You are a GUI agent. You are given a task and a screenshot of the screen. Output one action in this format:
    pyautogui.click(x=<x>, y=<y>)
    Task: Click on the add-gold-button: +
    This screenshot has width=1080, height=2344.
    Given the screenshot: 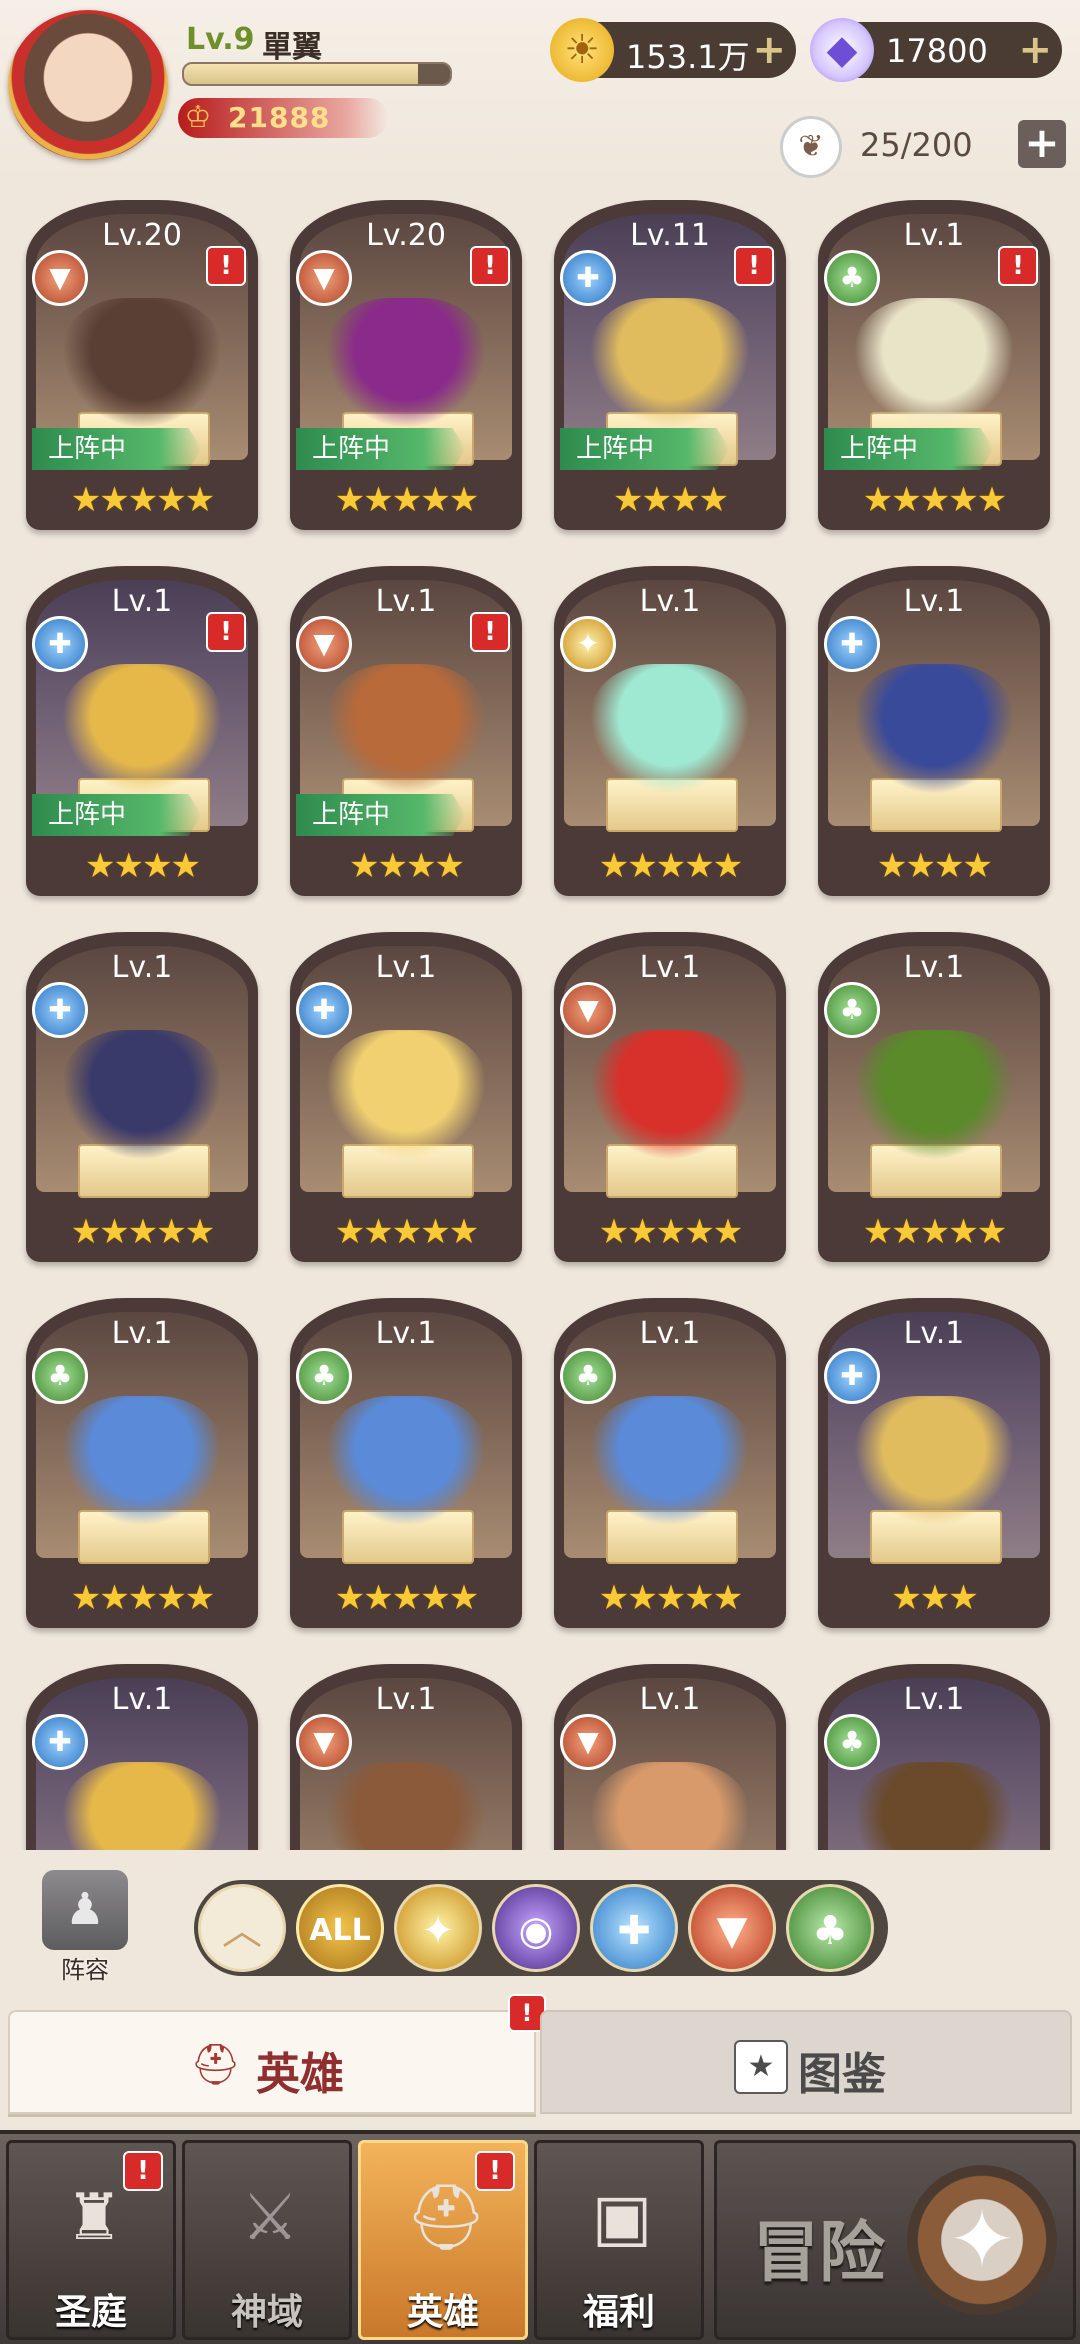 What is the action you would take?
    pyautogui.click(x=769, y=50)
    